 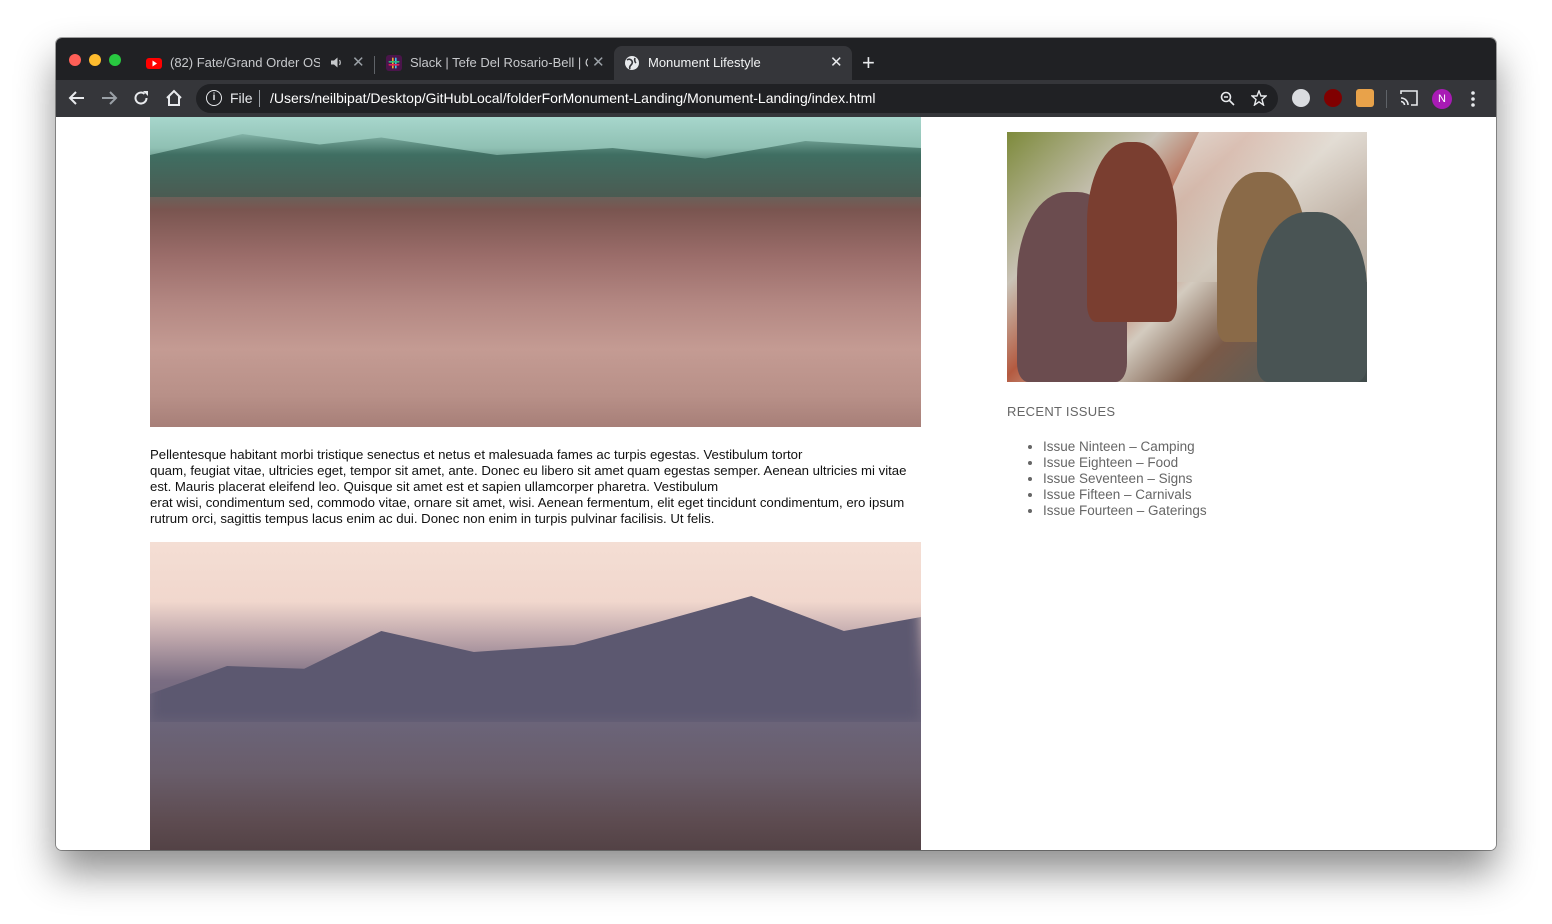 I want to click on tab-monument-lifestyle: Monument Lifestyle ✕, so click(x=733, y=63).